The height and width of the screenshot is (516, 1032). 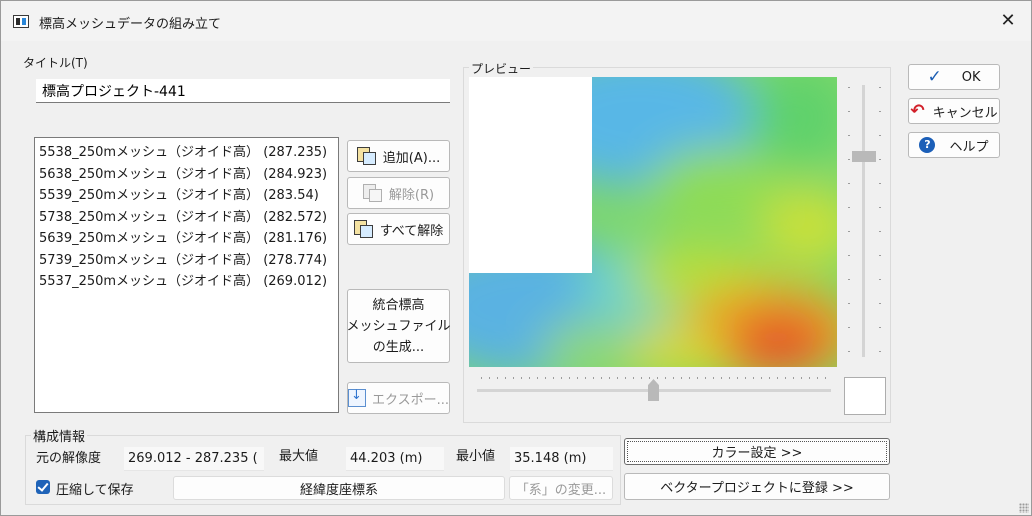 What do you see at coordinates (1024, 508) in the screenshot?
I see `resize-grip` at bounding box center [1024, 508].